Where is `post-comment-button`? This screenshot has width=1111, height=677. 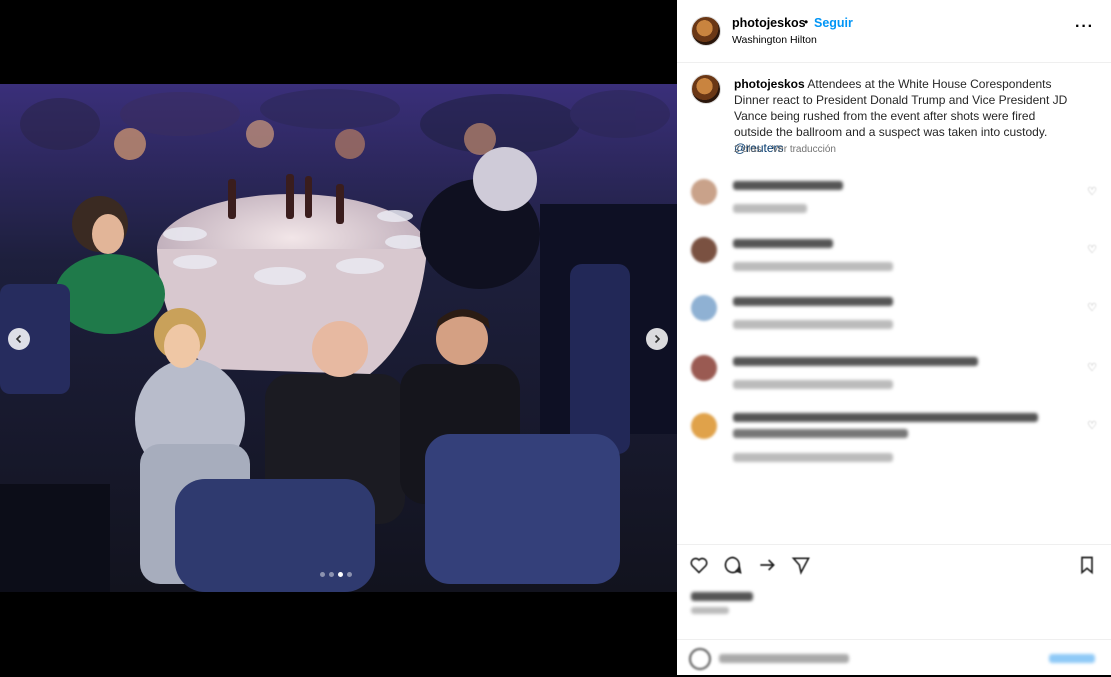 post-comment-button is located at coordinates (1072, 658).